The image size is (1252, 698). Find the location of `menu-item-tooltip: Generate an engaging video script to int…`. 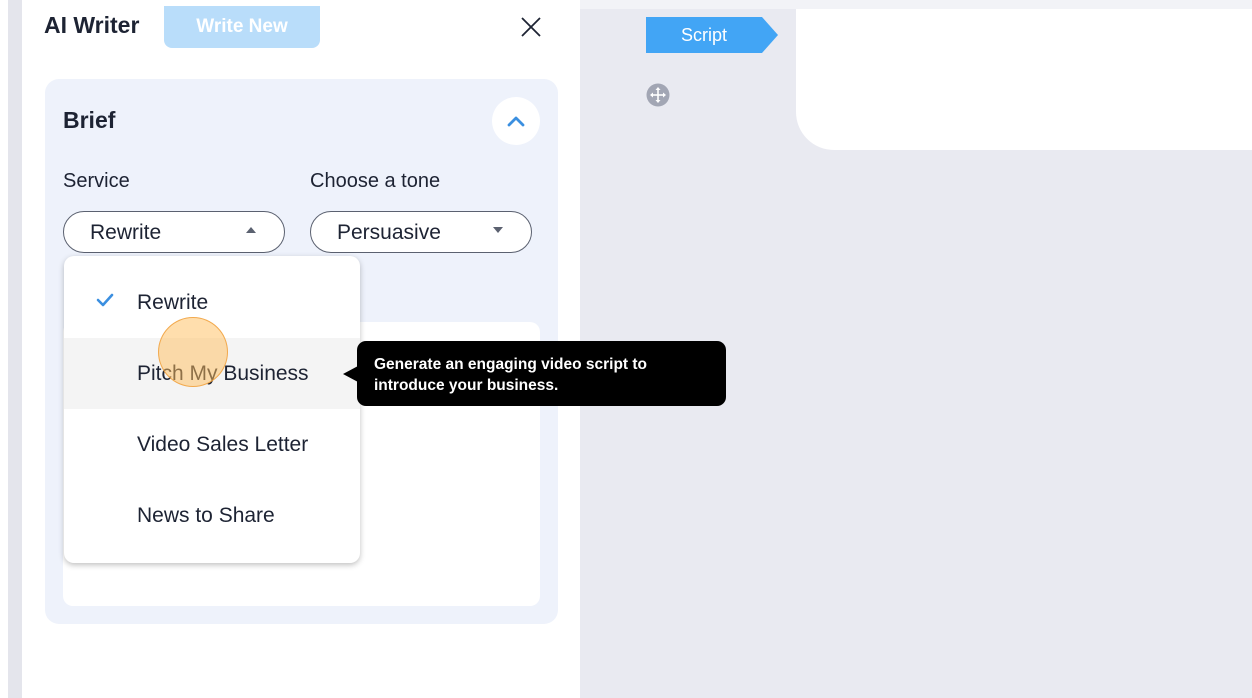

menu-item-tooltip: Generate an engaging video script to int… is located at coordinates (541, 373).